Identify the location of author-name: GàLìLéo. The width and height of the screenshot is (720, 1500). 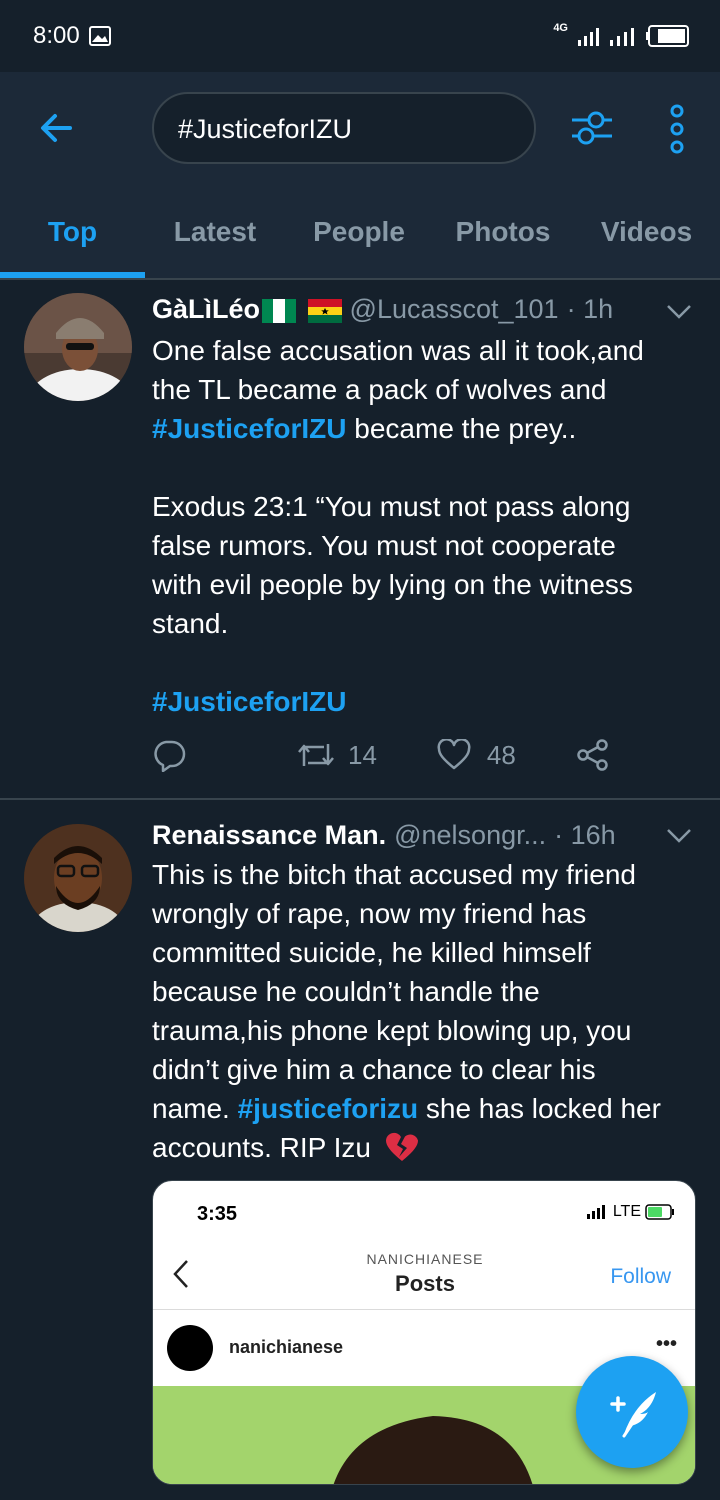
(206, 309).